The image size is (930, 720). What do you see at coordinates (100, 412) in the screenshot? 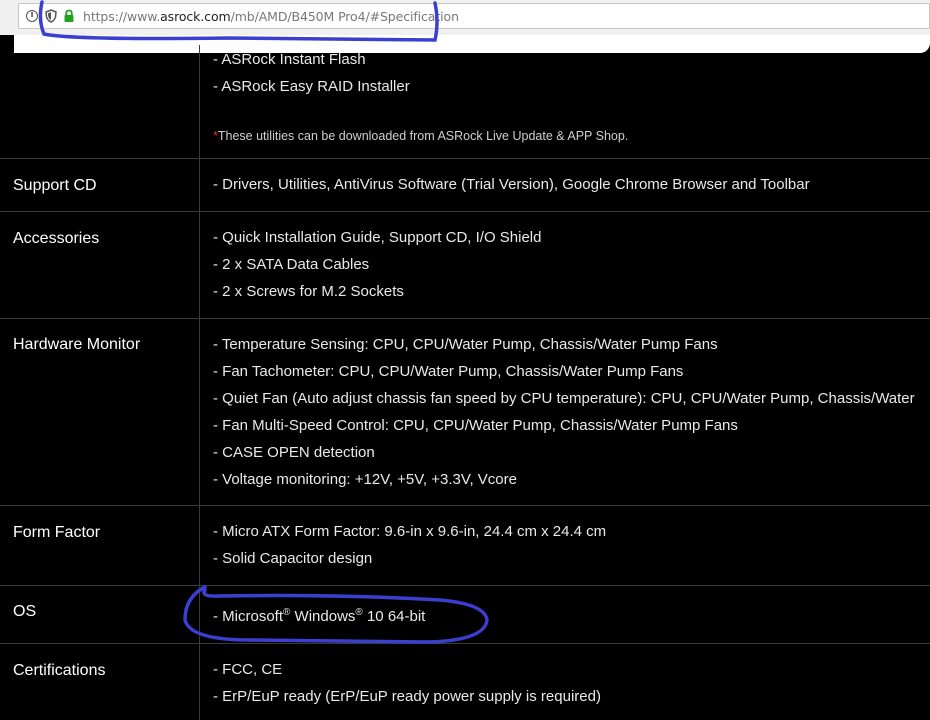
I see `spec-label-cell: Hardware Monitor` at bounding box center [100, 412].